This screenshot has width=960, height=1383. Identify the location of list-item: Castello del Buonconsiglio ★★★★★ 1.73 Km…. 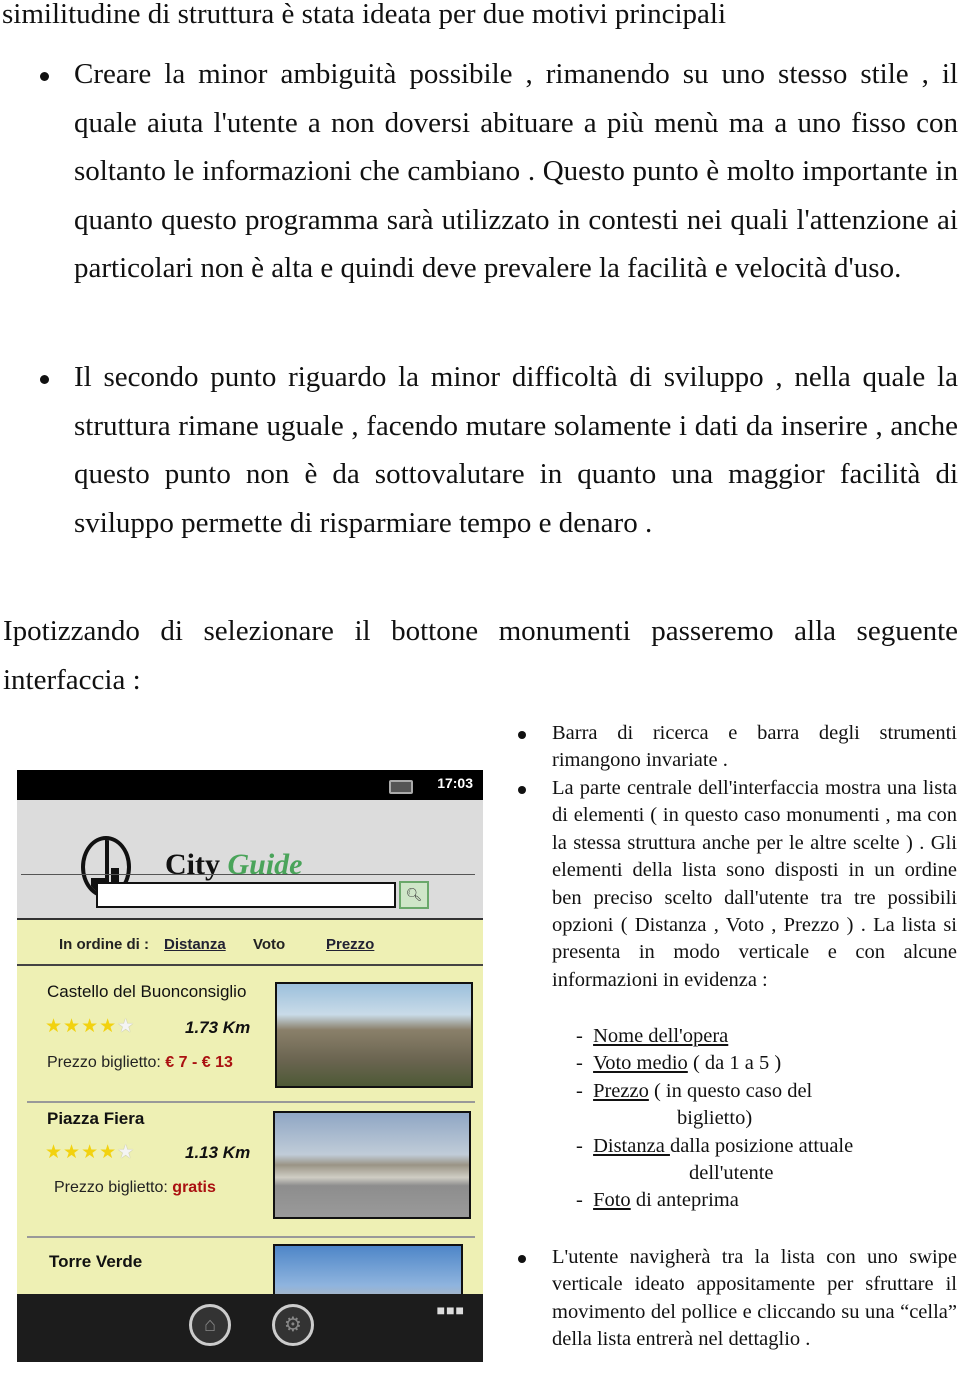
(250, 1032).